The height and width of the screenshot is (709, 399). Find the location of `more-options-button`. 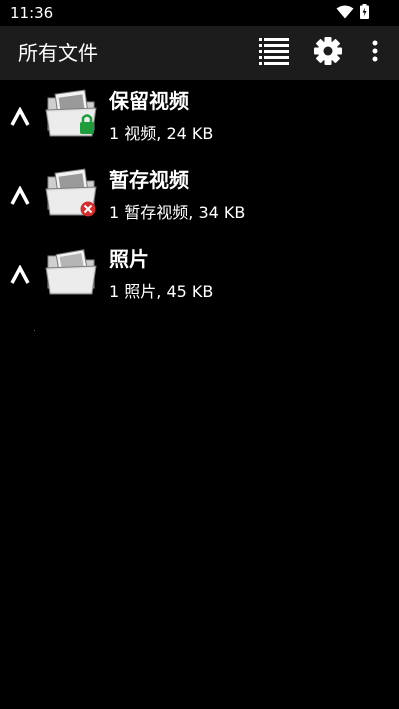

more-options-button is located at coordinates (375, 53).